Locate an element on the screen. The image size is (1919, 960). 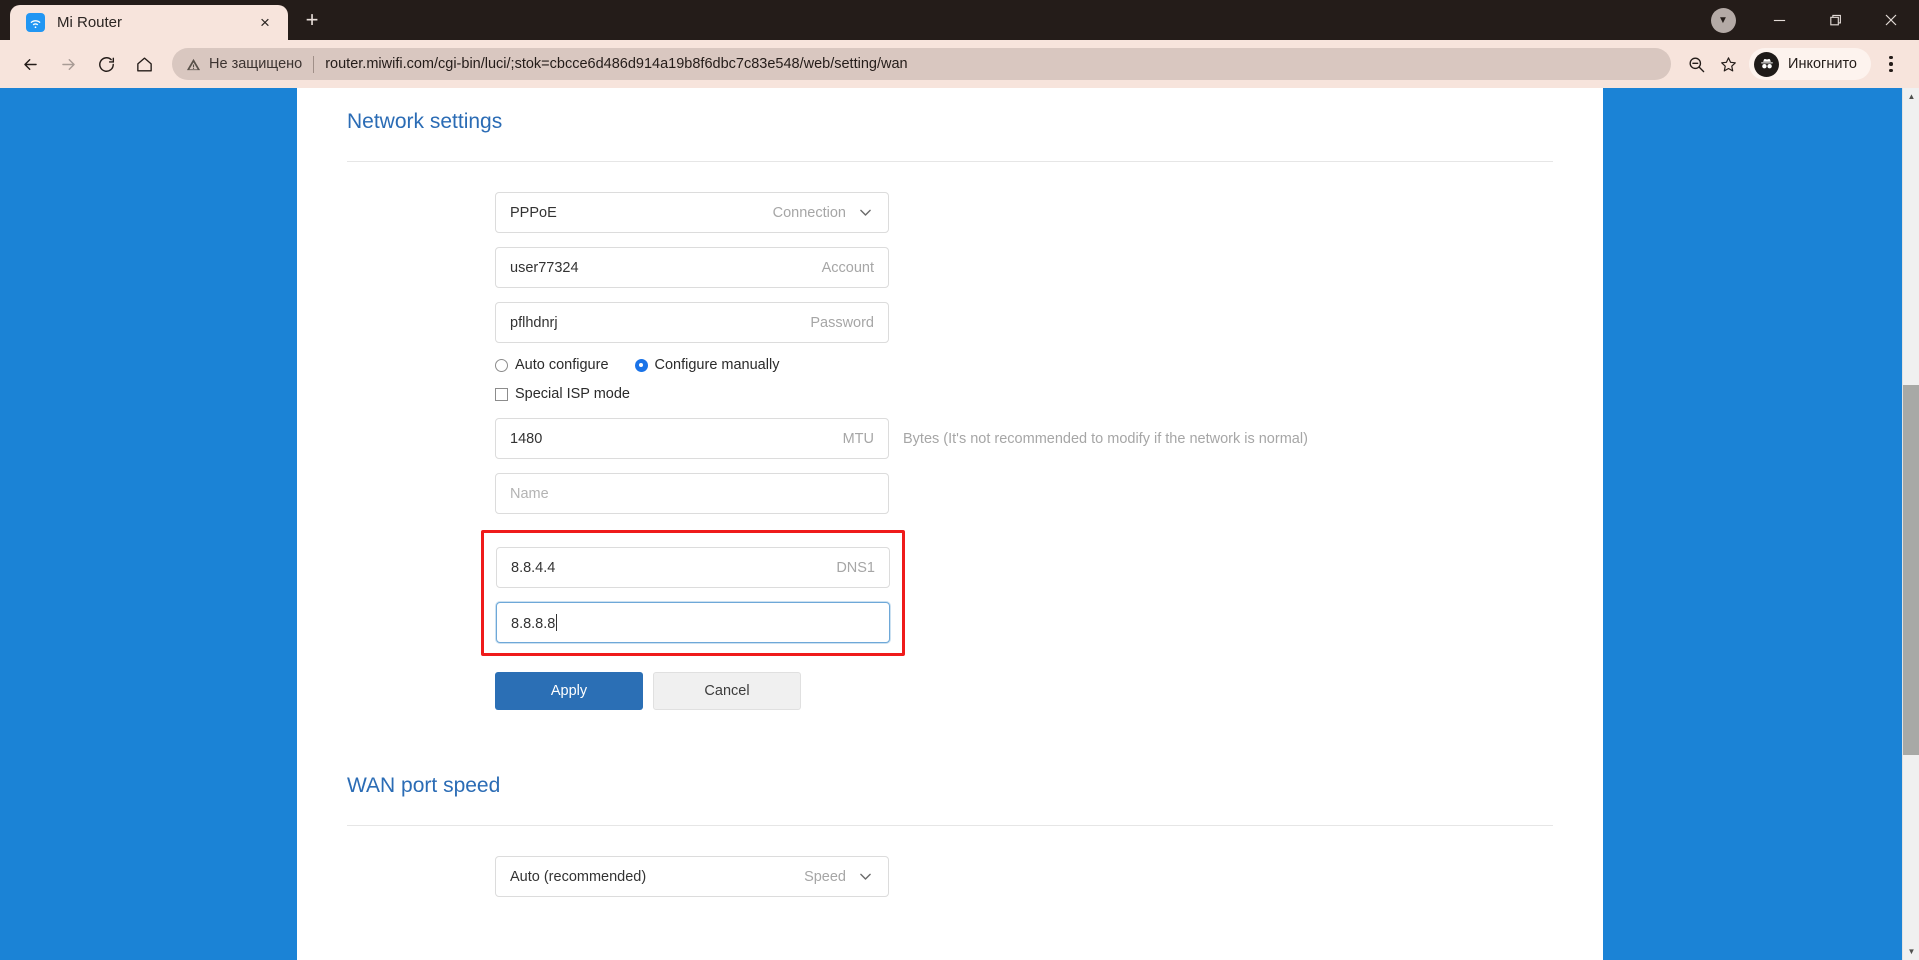
radio-auto-configure: Auto configure is located at coordinates (552, 365).